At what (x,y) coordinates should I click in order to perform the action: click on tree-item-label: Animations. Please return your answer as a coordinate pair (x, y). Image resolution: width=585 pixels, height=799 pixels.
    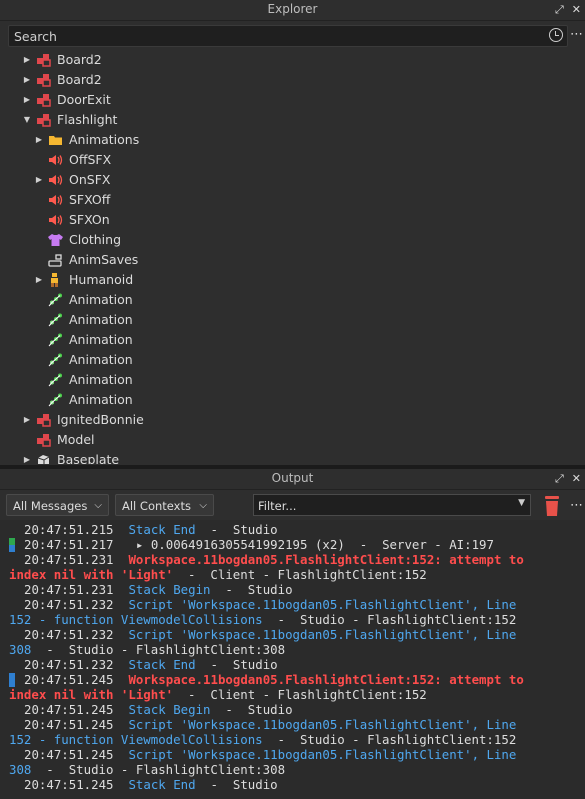
    Looking at the image, I should click on (104, 139).